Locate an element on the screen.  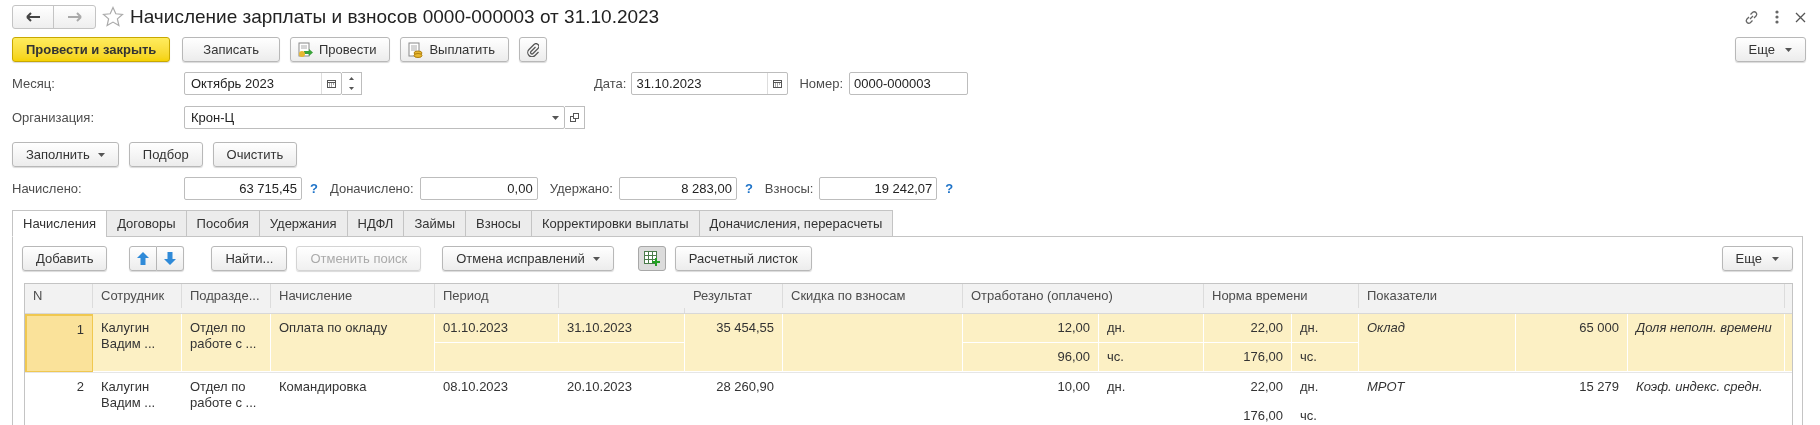
column-header: Начисление is located at coordinates (353, 296).